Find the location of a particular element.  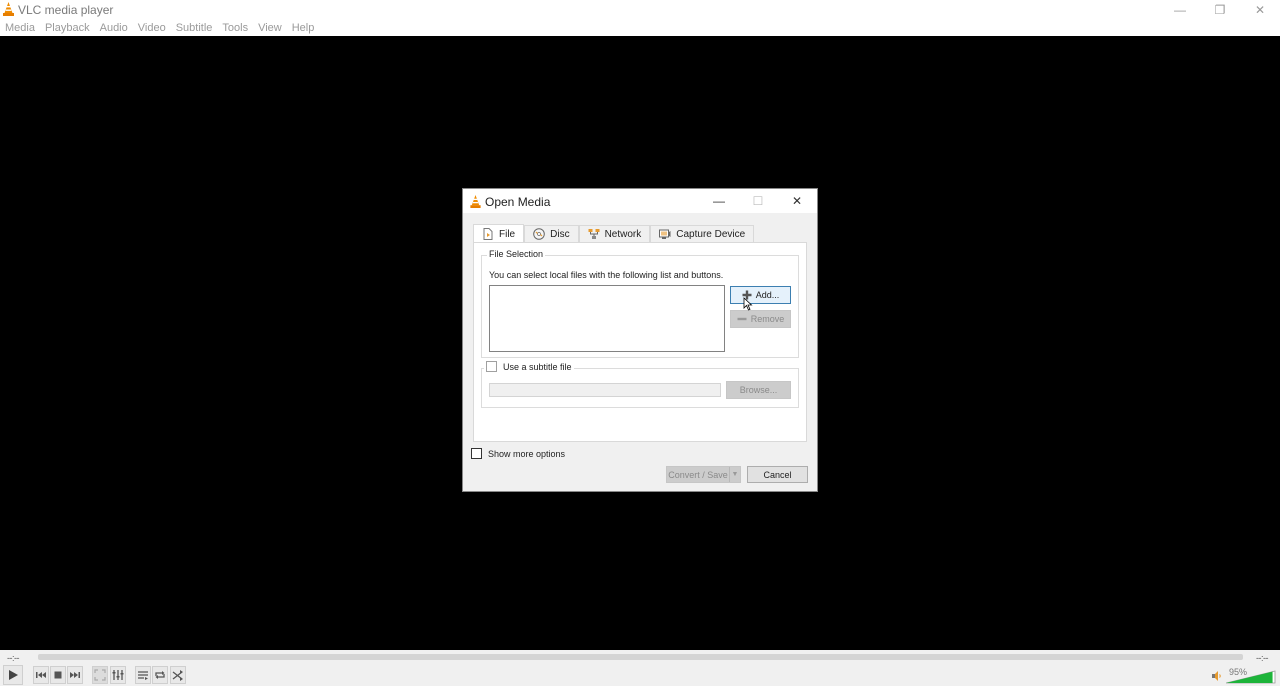

loop-button is located at coordinates (160, 675).